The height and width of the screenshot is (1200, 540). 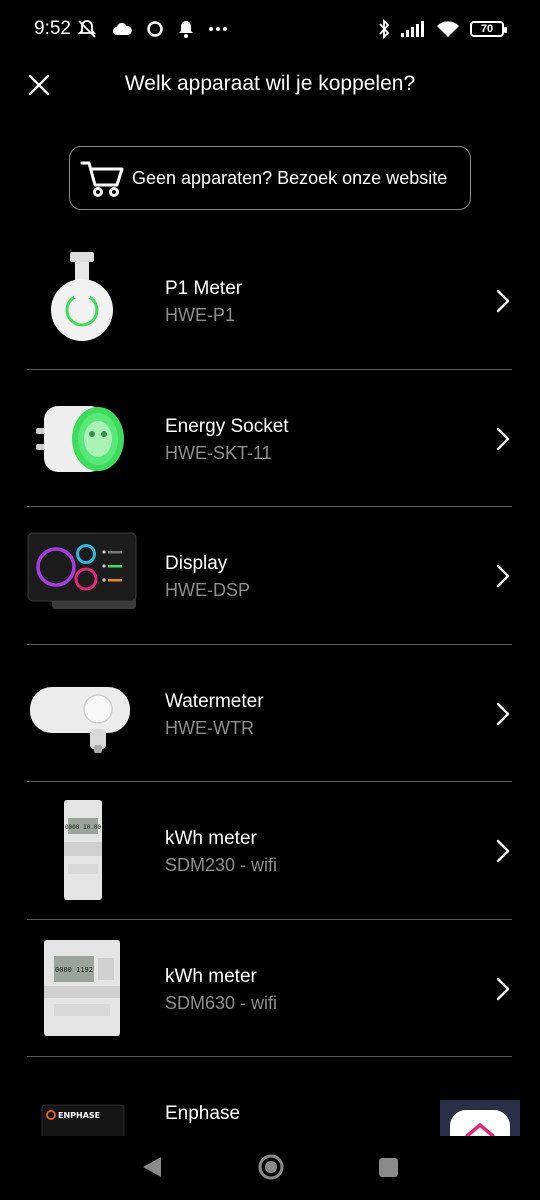 I want to click on signal-icon, so click(x=412, y=29).